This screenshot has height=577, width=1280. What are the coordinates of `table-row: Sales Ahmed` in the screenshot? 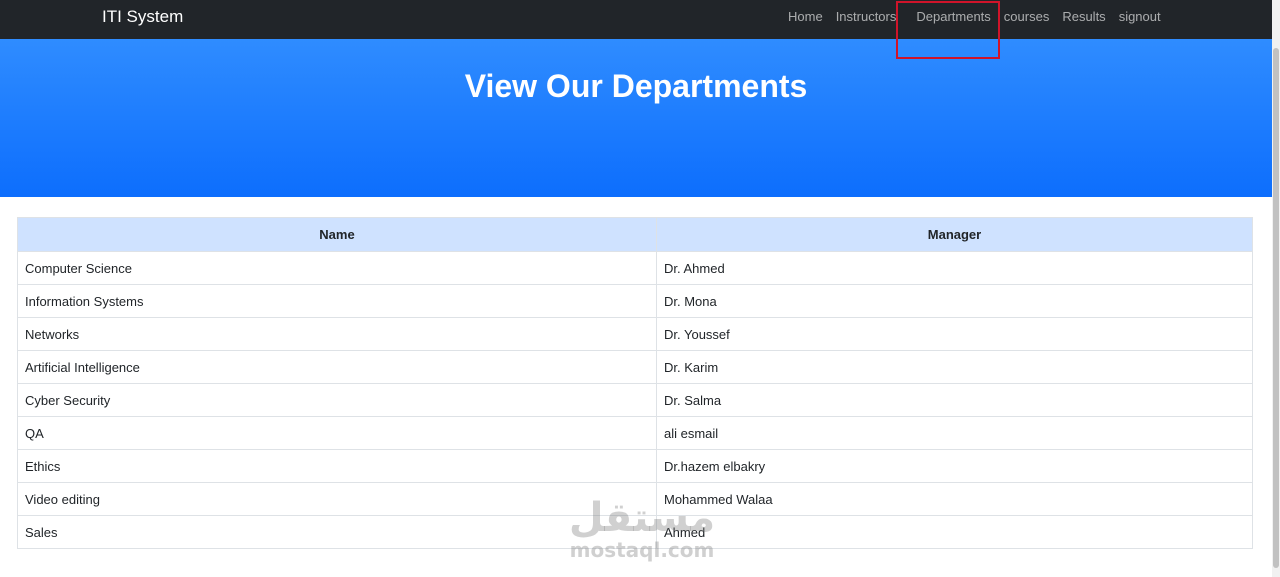 It's located at (635, 532).